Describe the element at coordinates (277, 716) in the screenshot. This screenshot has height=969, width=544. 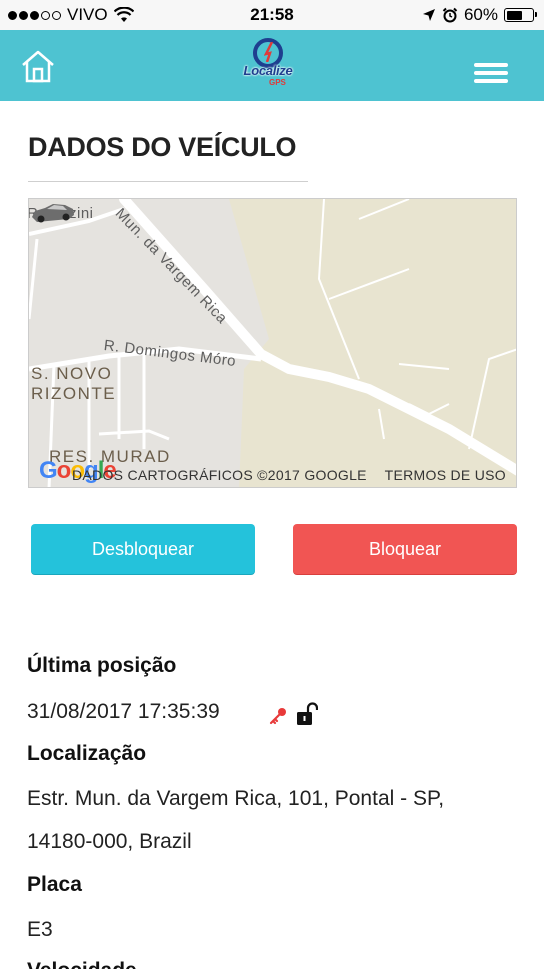
I see `key-icon` at that location.